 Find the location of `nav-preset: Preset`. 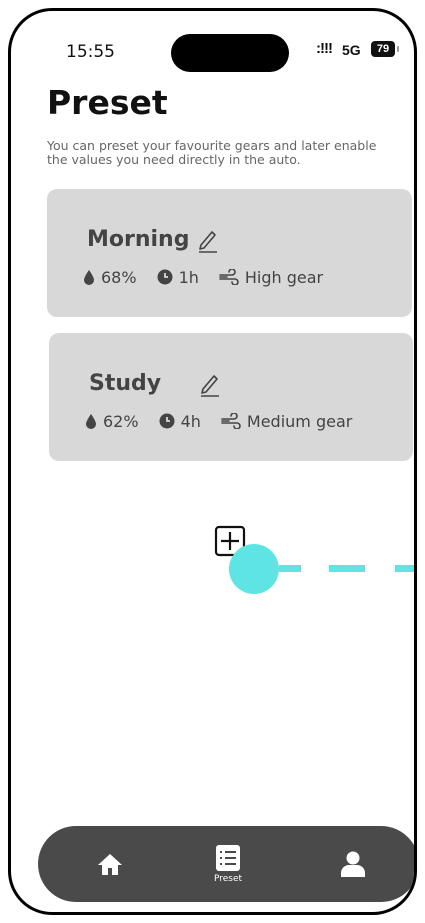

nav-preset: Preset is located at coordinates (228, 864).